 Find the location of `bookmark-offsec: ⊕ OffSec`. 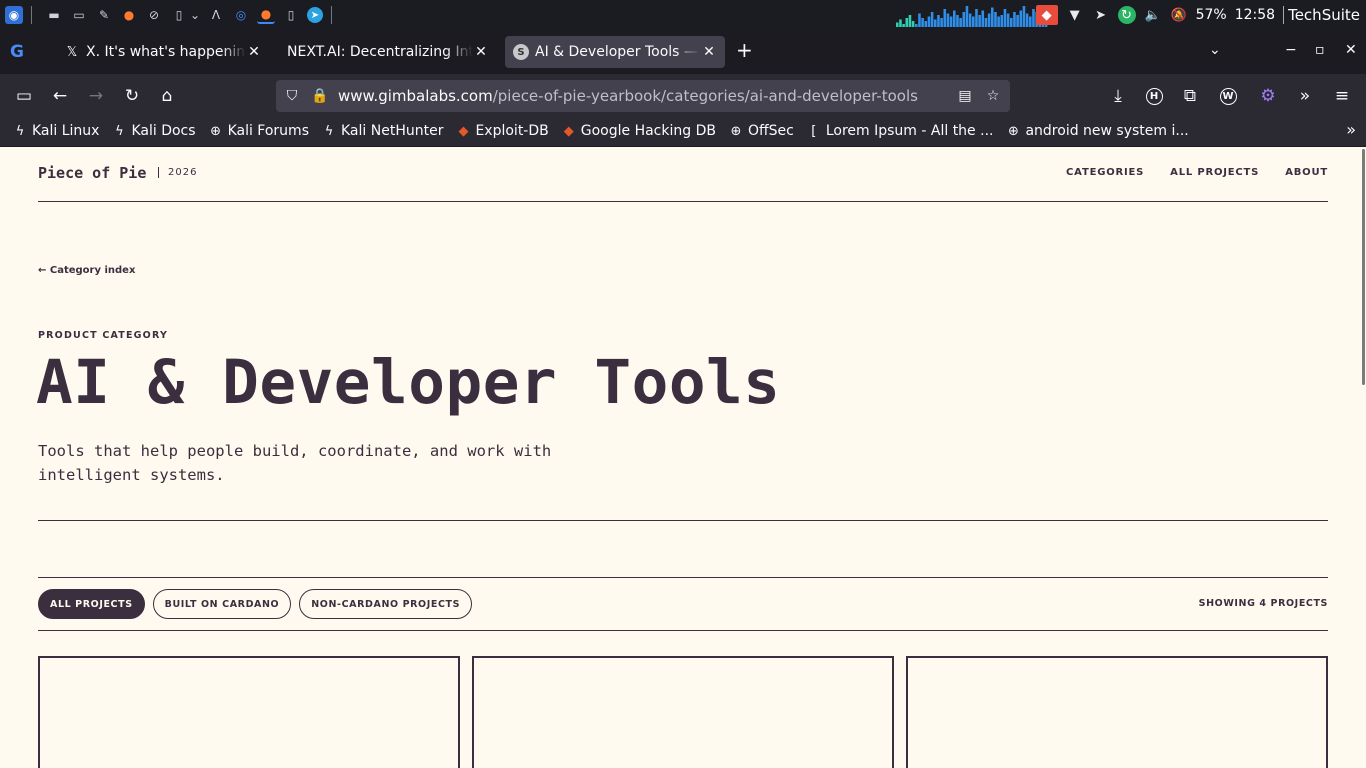

bookmark-offsec: ⊕ OffSec is located at coordinates (761, 131).